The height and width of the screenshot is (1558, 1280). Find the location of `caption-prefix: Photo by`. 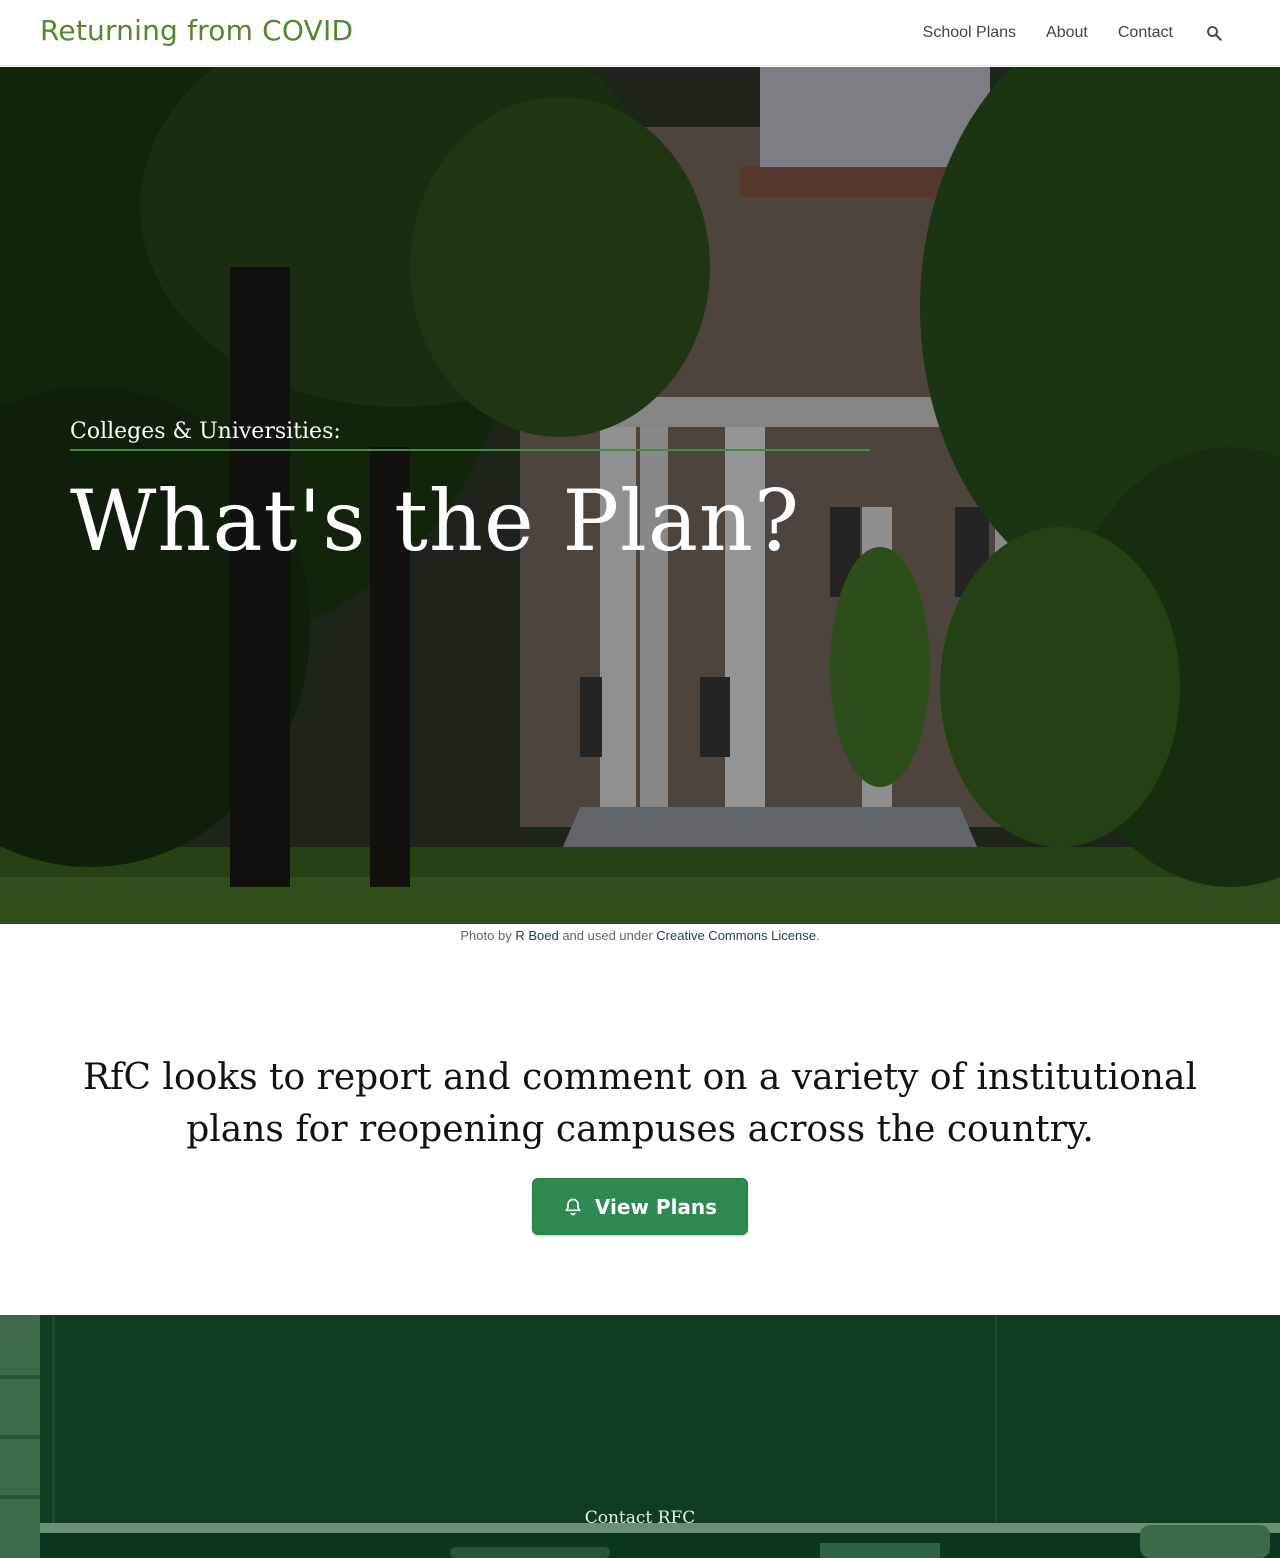

caption-prefix: Photo by is located at coordinates (488, 935).